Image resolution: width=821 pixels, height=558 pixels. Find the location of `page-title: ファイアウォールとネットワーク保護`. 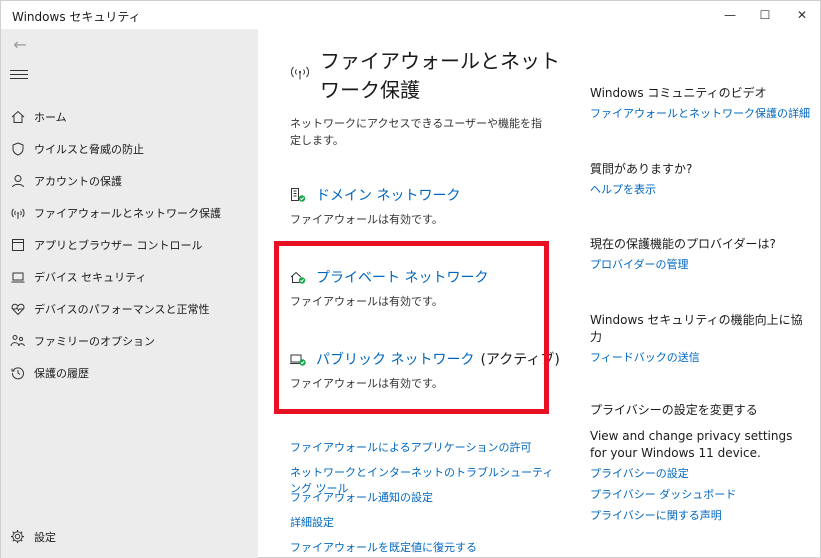

page-title: ファイアウォールとネットワーク保護 is located at coordinates (440, 75).